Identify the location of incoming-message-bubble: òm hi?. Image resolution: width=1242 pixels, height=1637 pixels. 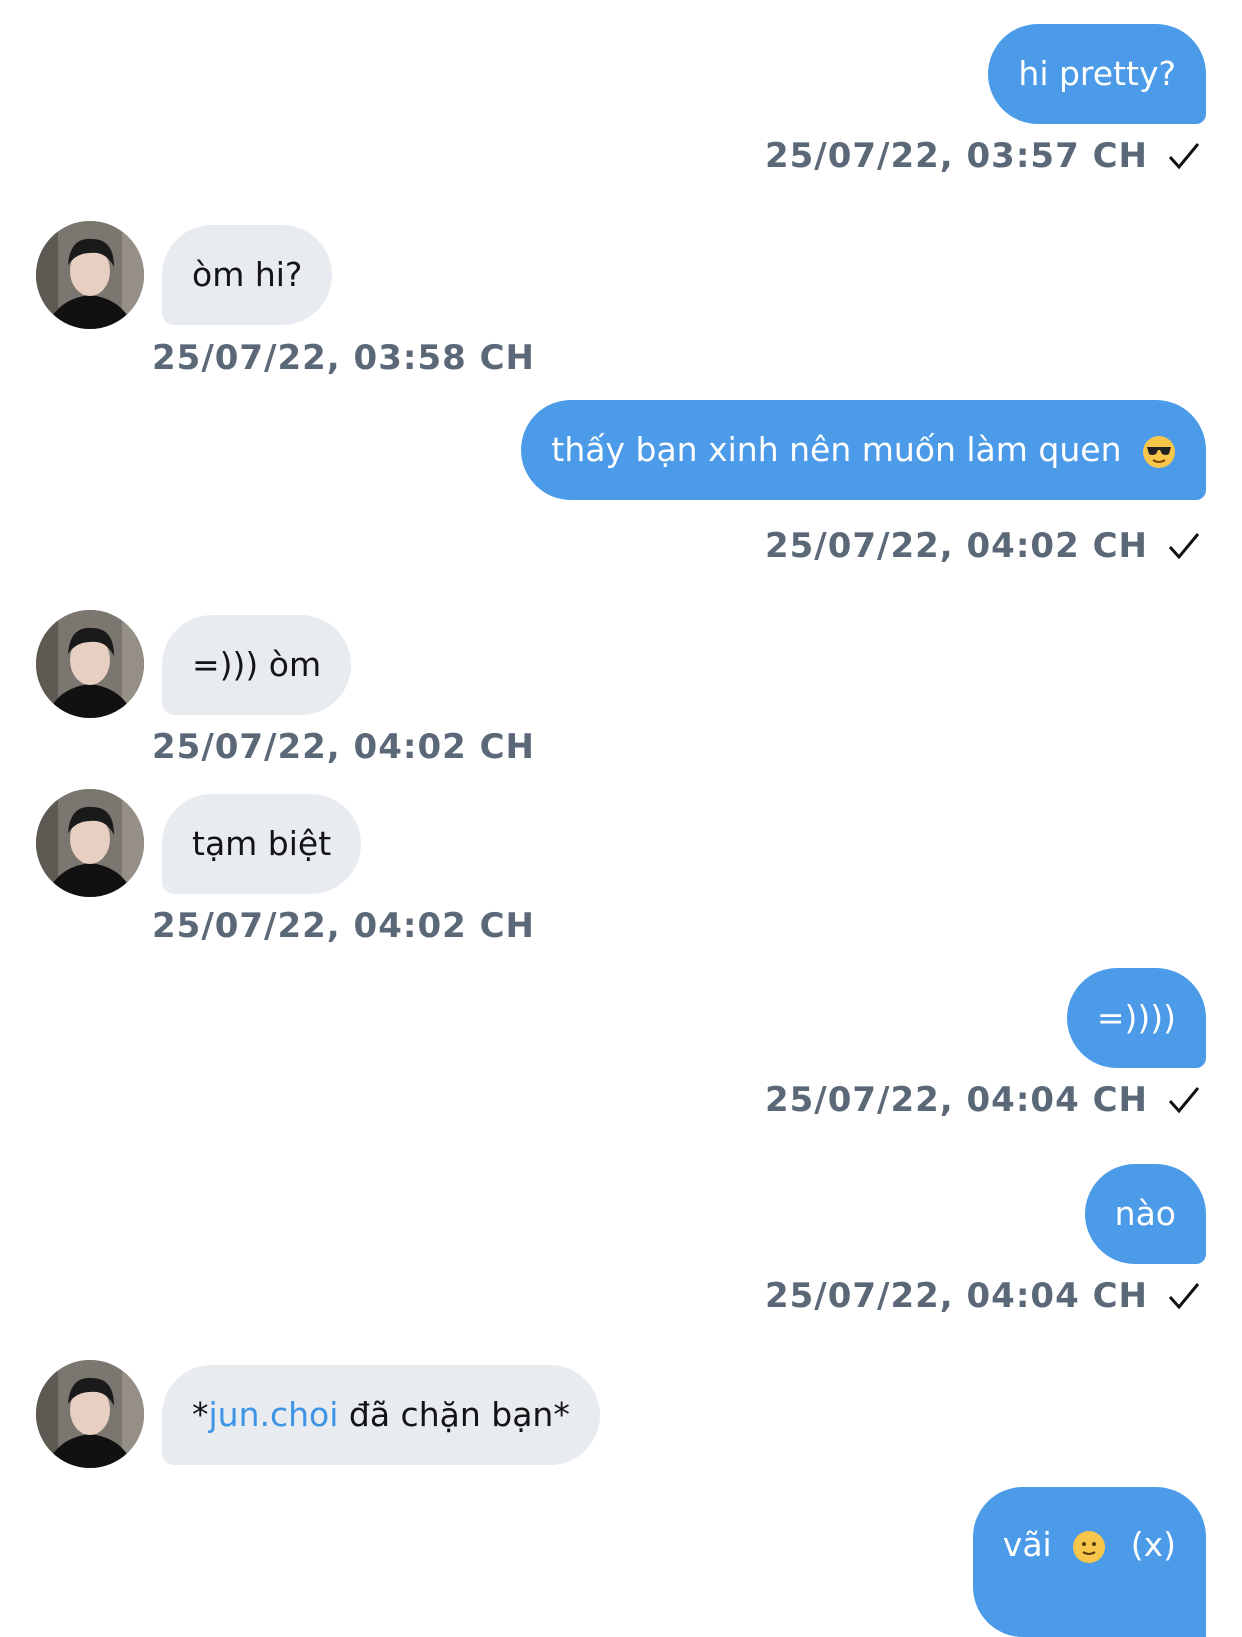
(247, 275).